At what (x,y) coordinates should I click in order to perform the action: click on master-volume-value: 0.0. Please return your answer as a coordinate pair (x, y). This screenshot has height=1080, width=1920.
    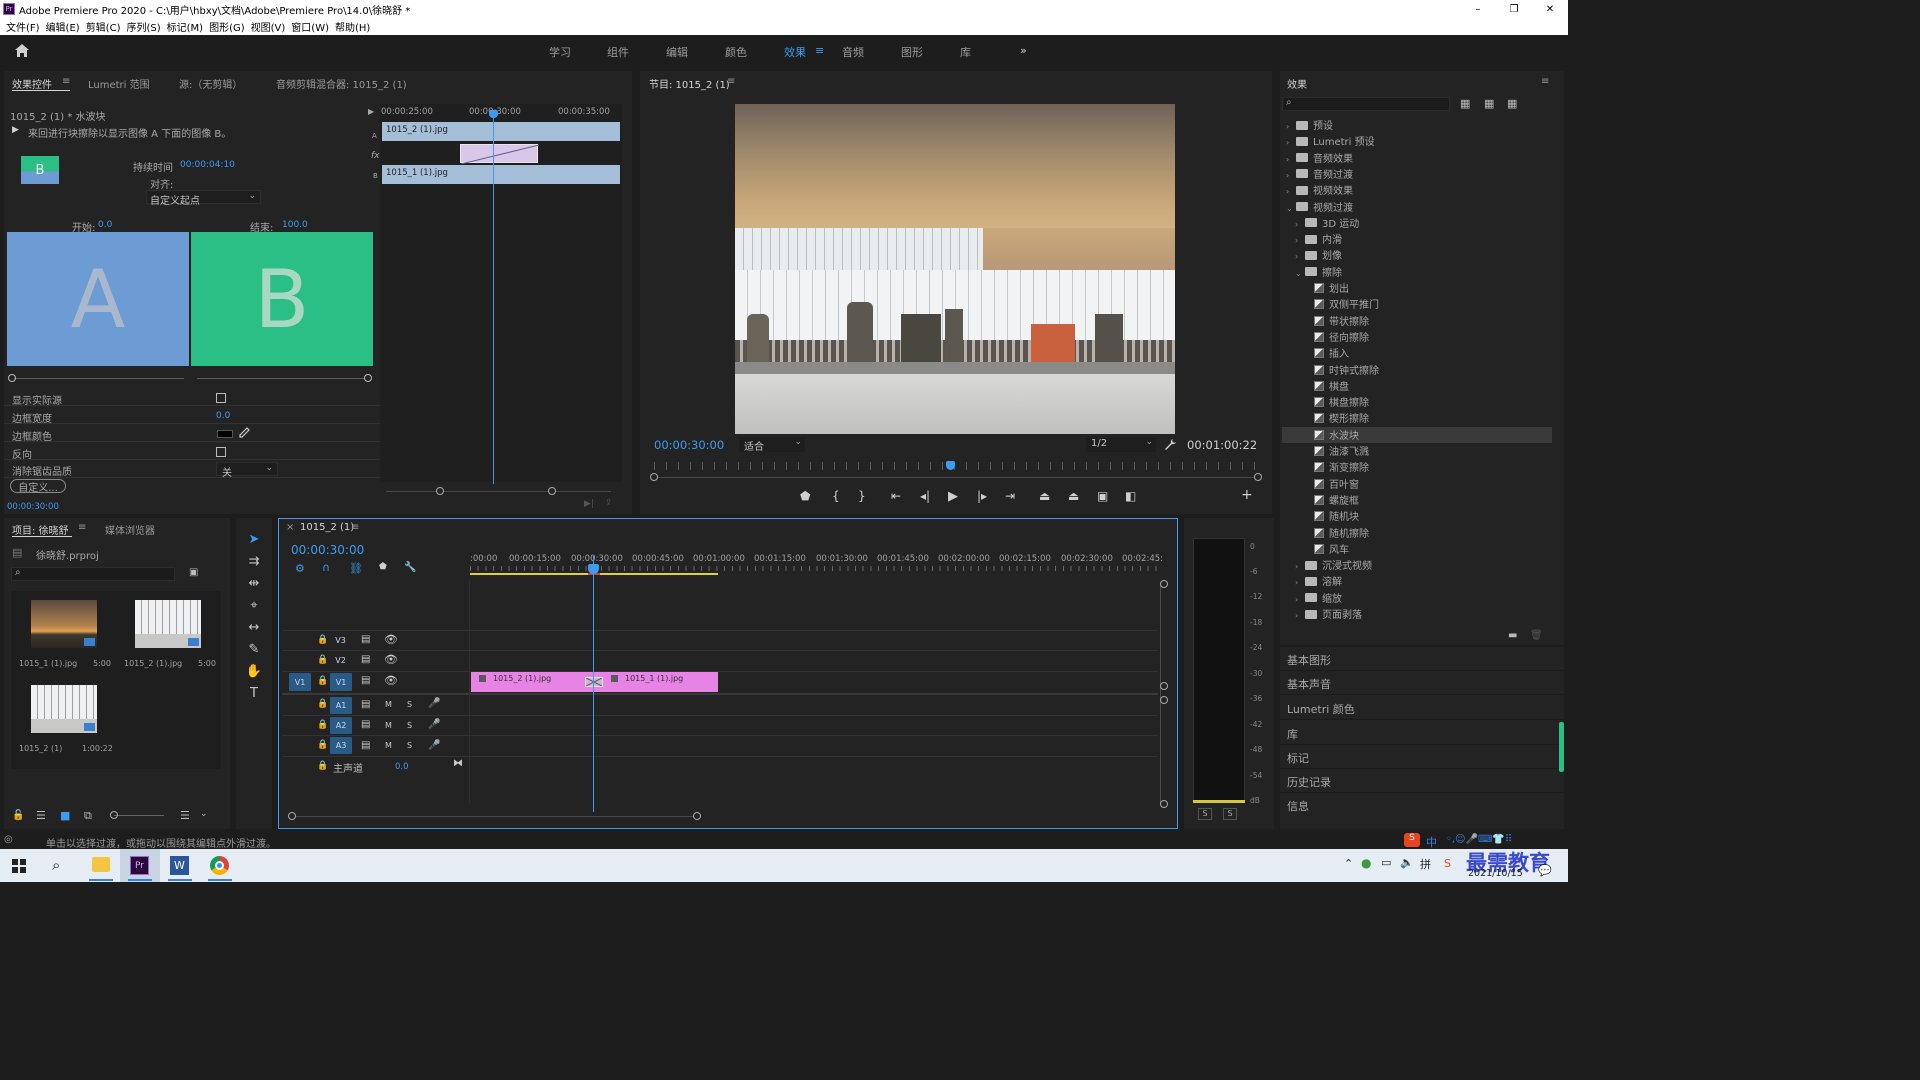
    Looking at the image, I should click on (402, 767).